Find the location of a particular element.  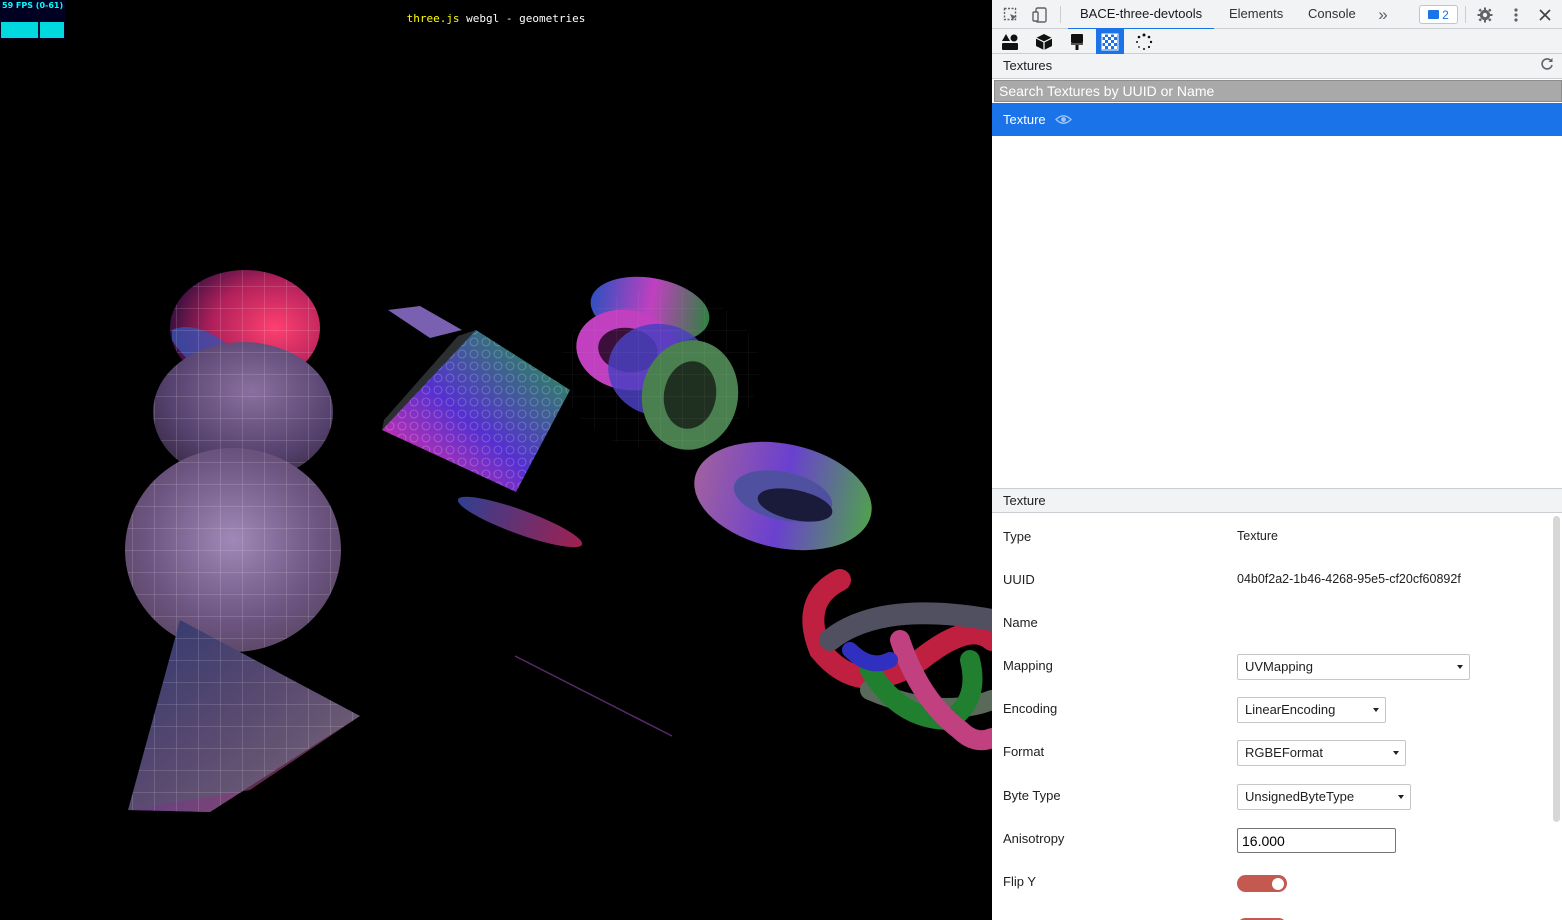

detail-header-label: Texture is located at coordinates (1024, 500).